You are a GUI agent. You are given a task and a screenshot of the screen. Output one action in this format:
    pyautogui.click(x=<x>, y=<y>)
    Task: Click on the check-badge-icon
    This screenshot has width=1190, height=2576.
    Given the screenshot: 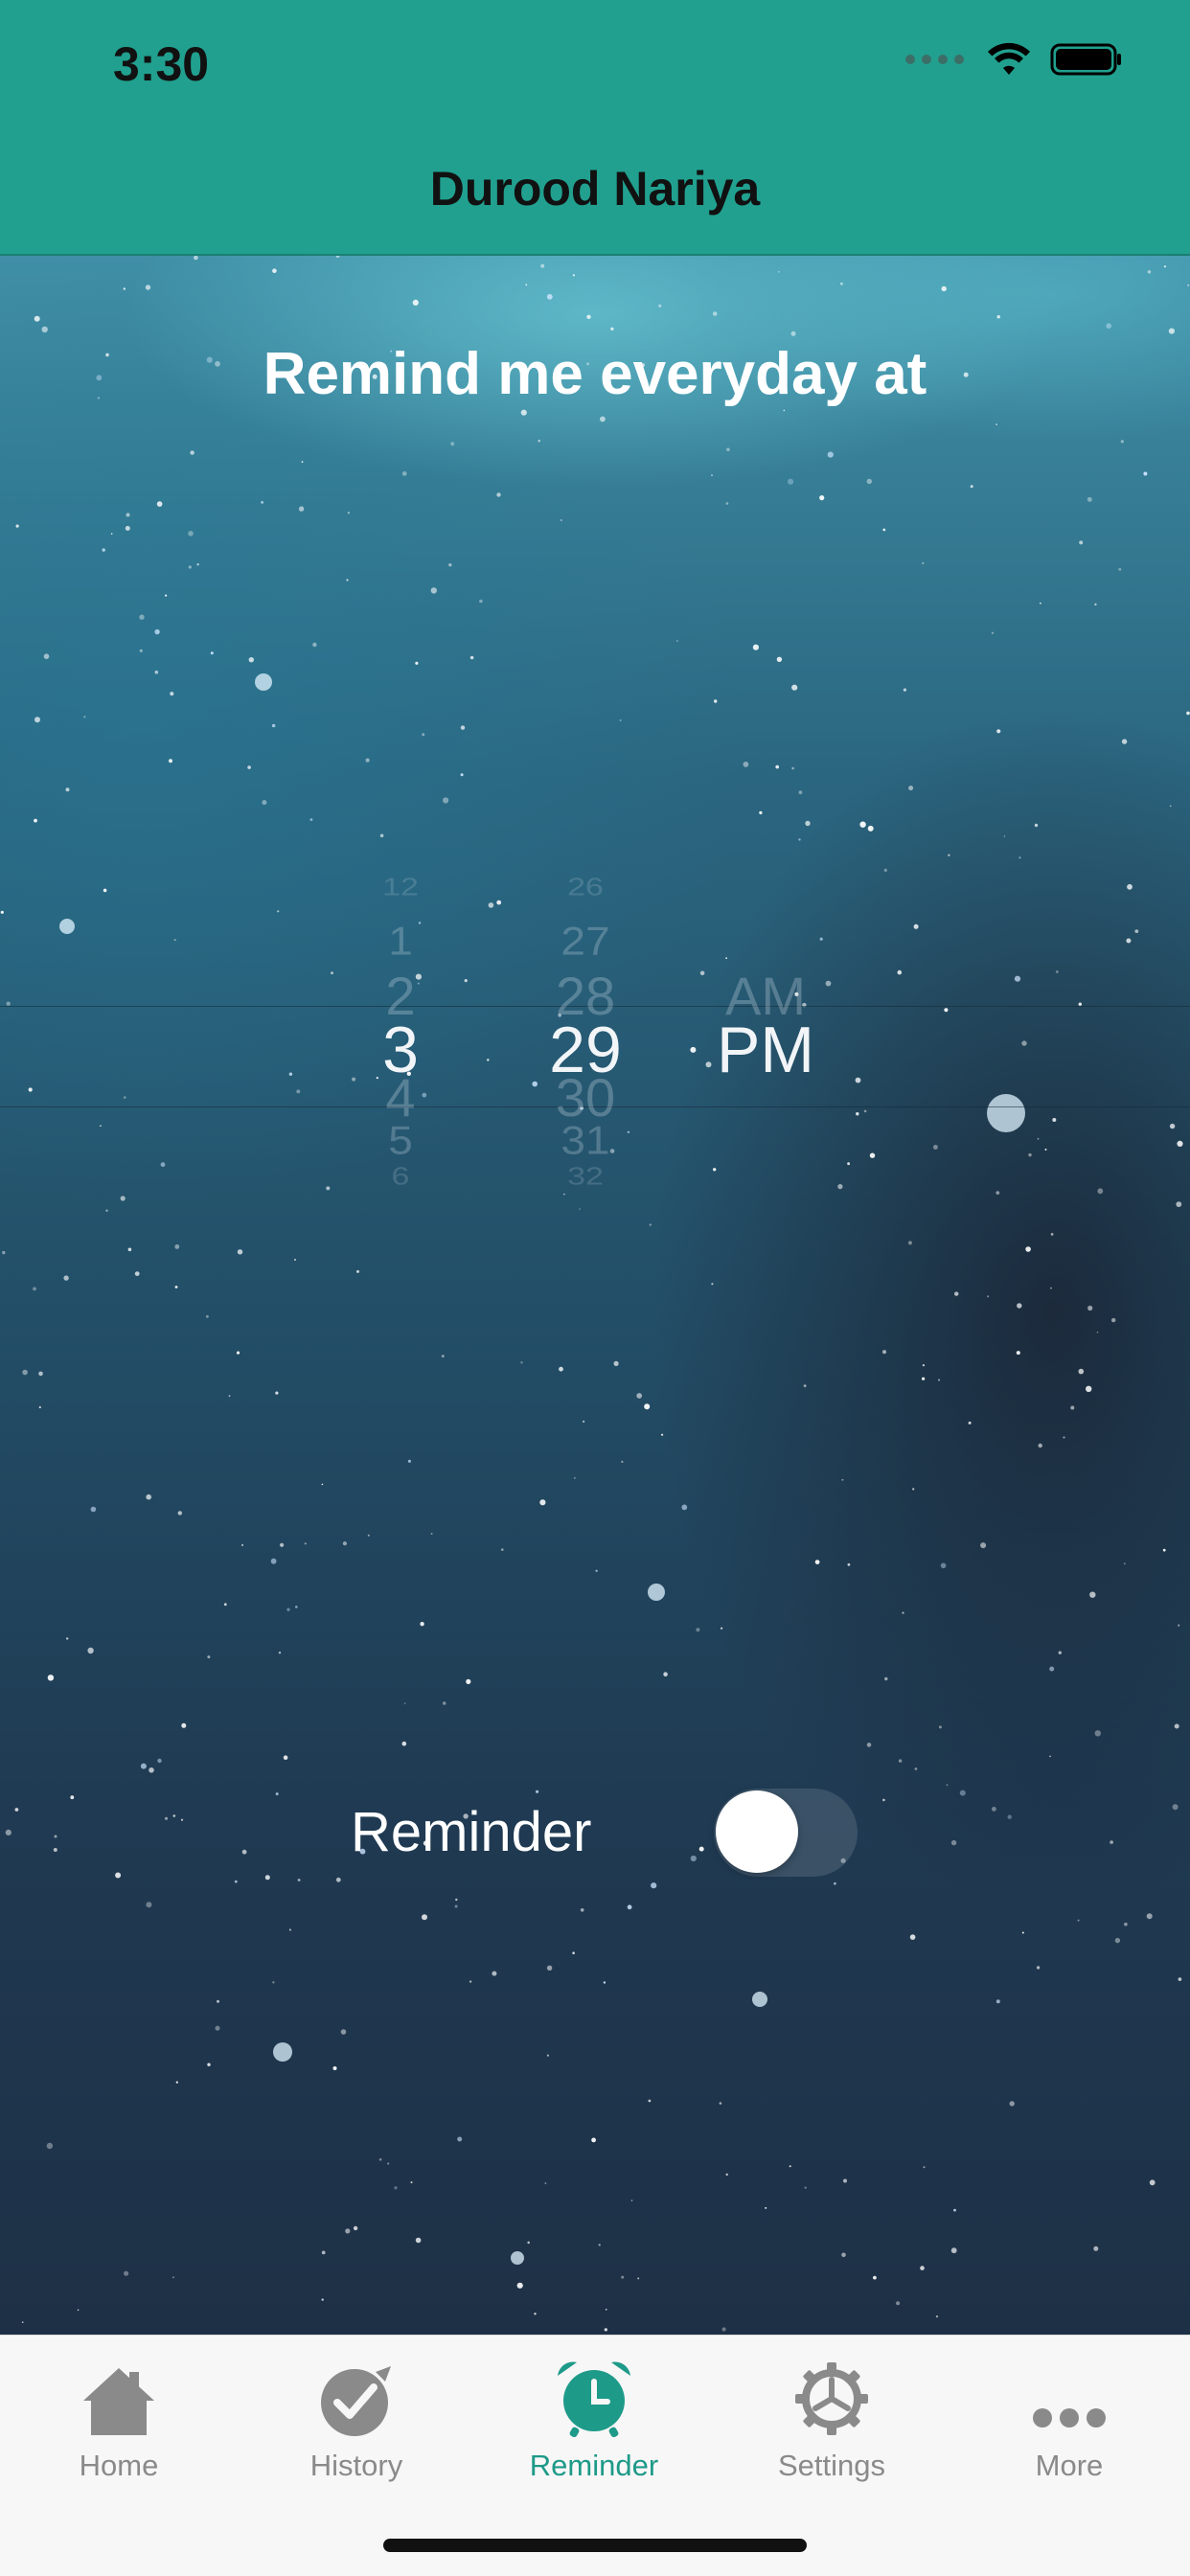 What is the action you would take?
    pyautogui.click(x=357, y=2396)
    